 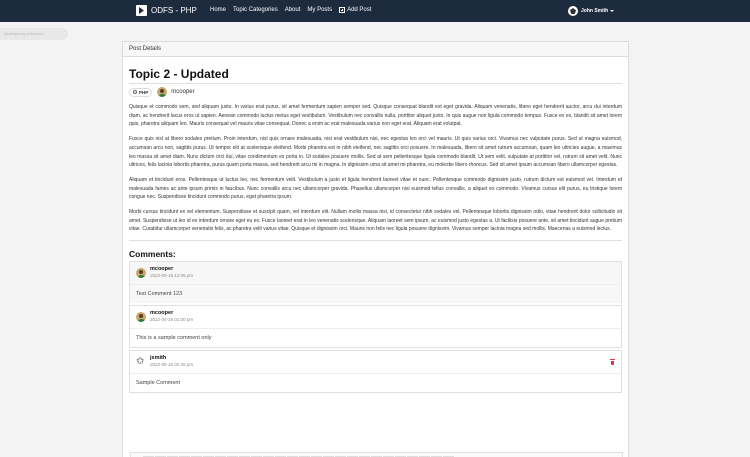 I want to click on comment-text: Test Comment 123, so click(x=375, y=294).